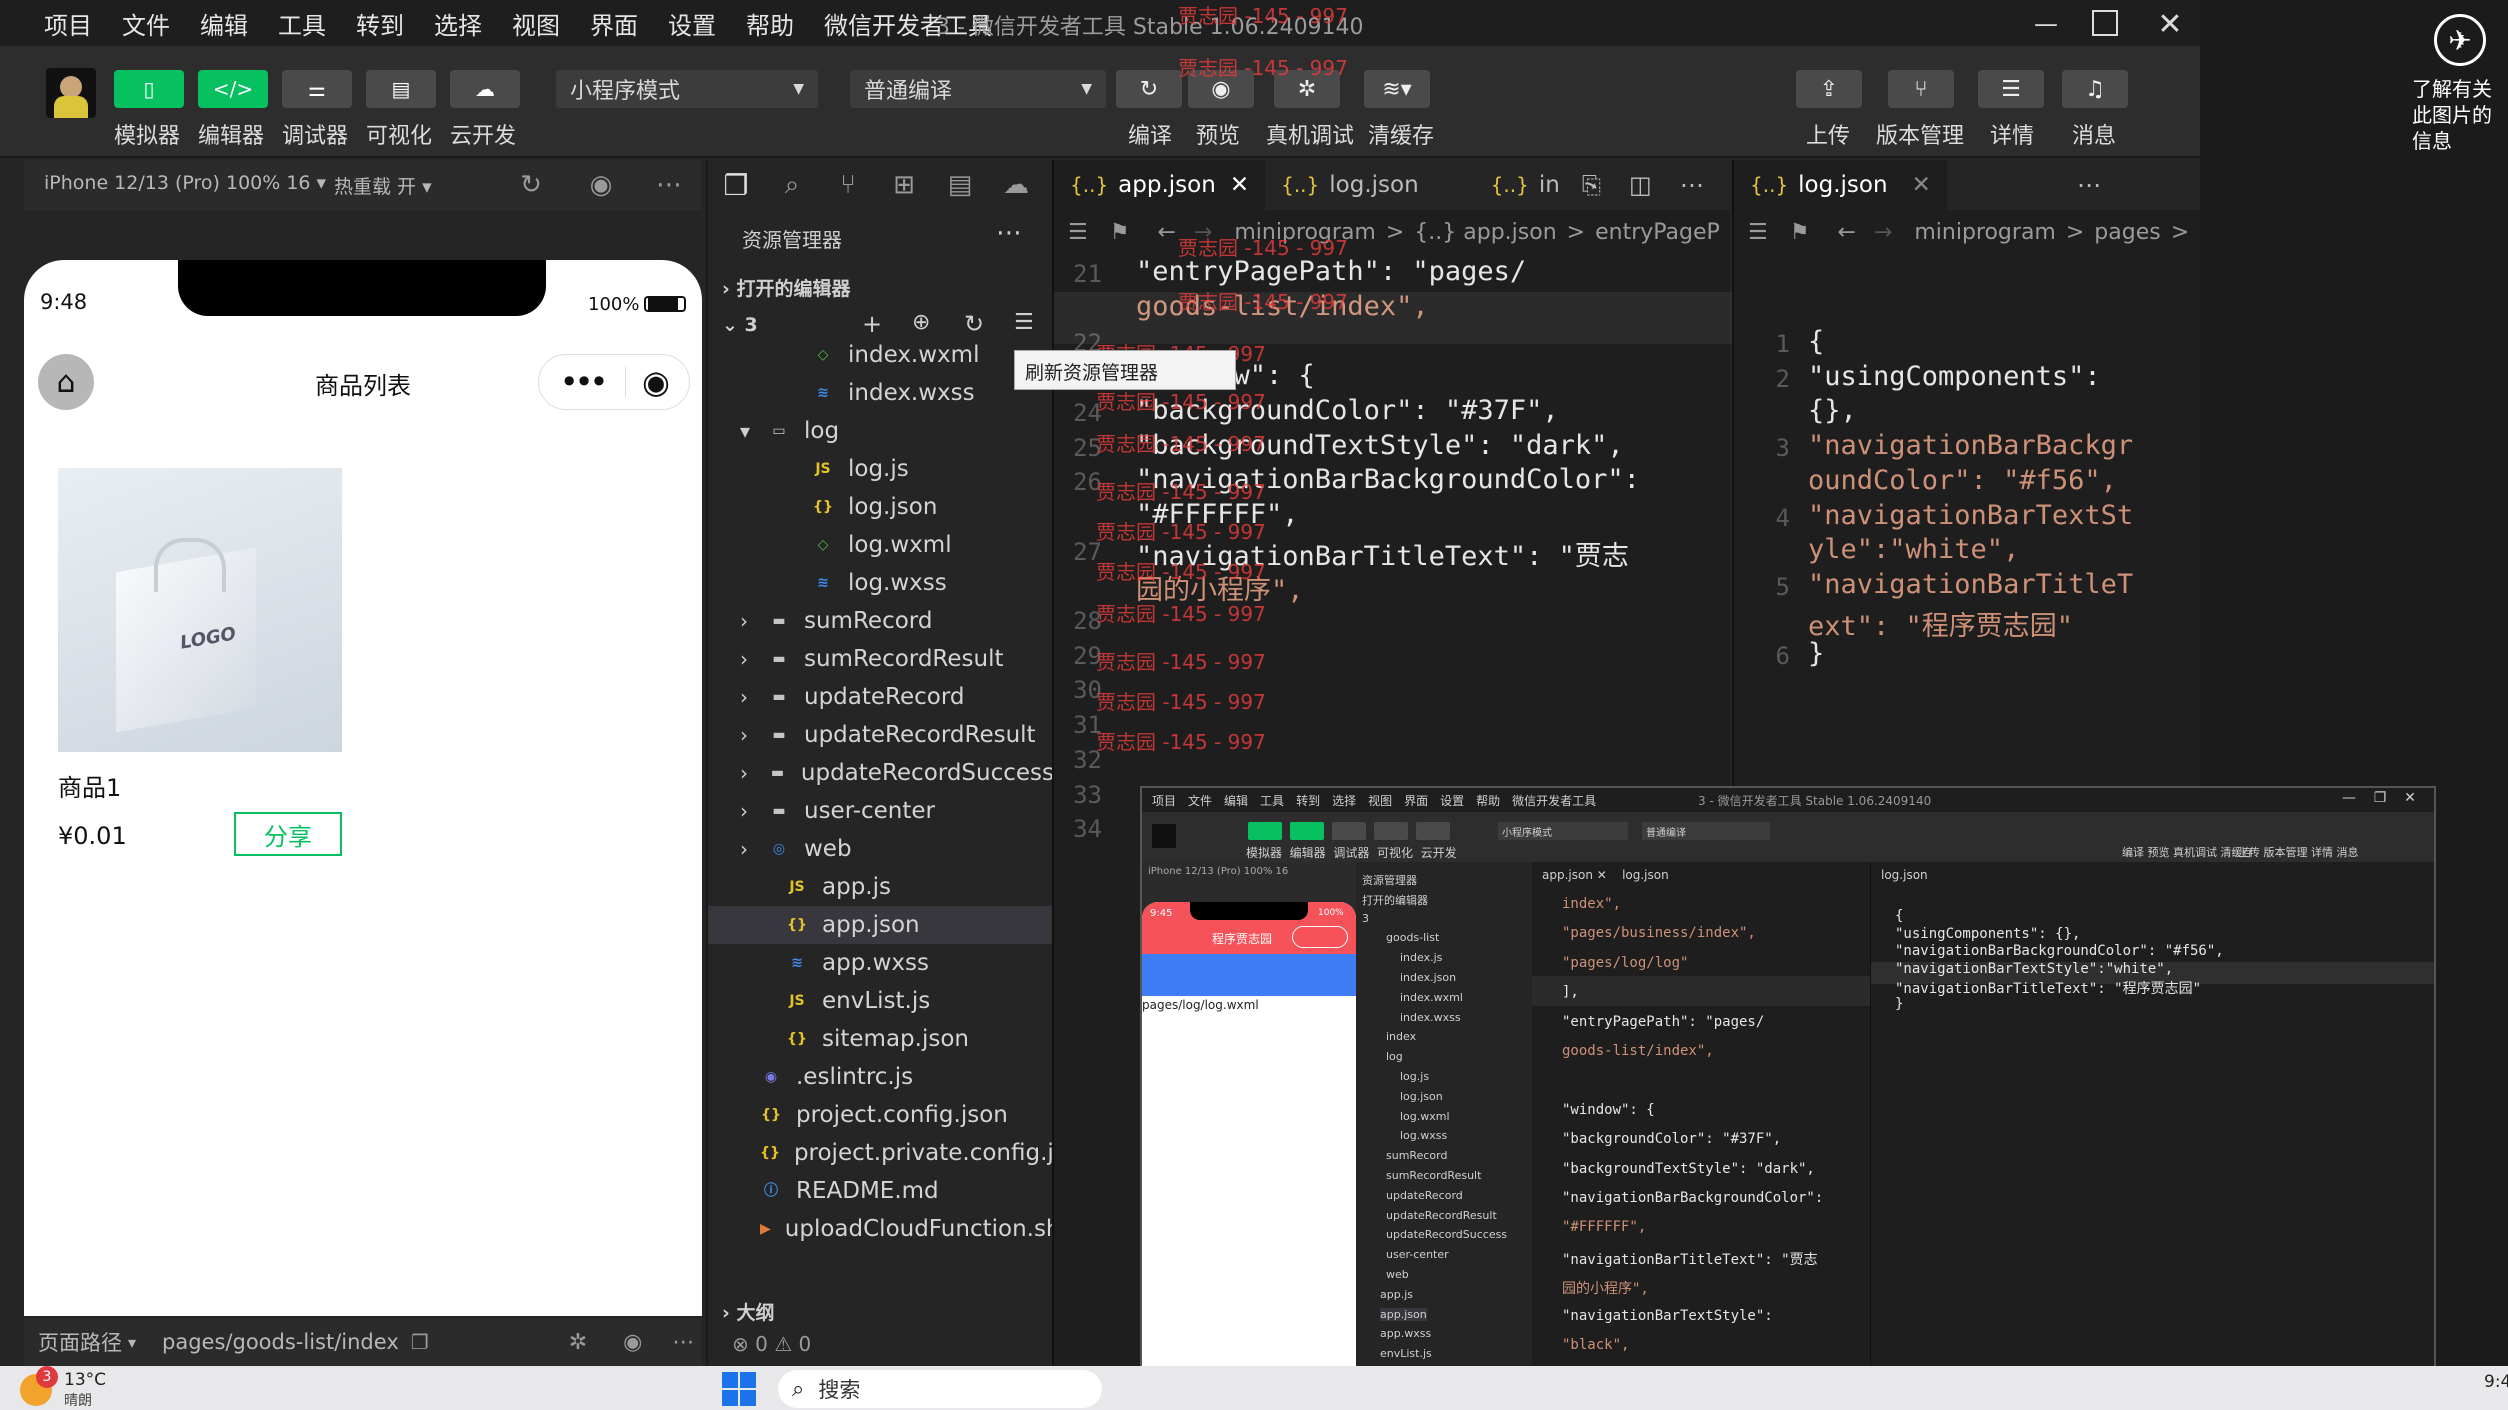  What do you see at coordinates (881, 735) in the screenshot?
I see `file-tree-item: › ▬ updateRecordResult` at bounding box center [881, 735].